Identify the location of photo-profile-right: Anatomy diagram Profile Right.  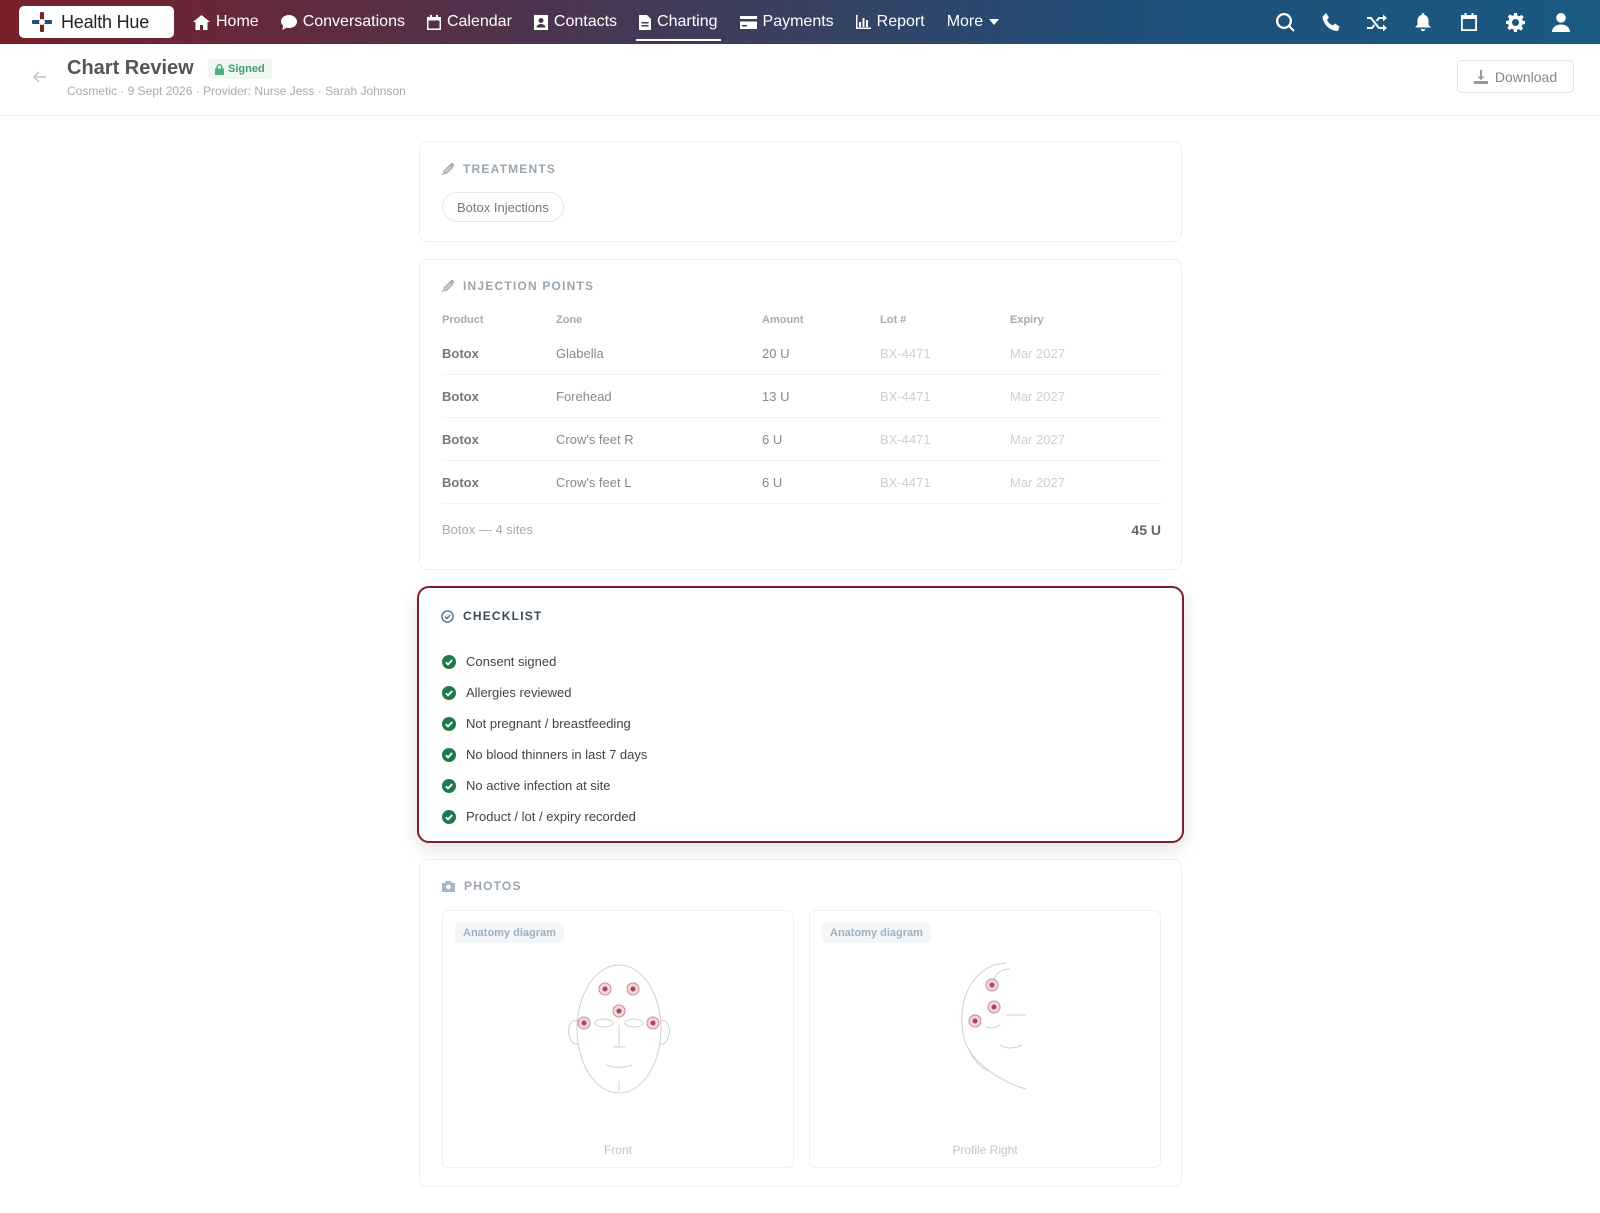
(985, 1039).